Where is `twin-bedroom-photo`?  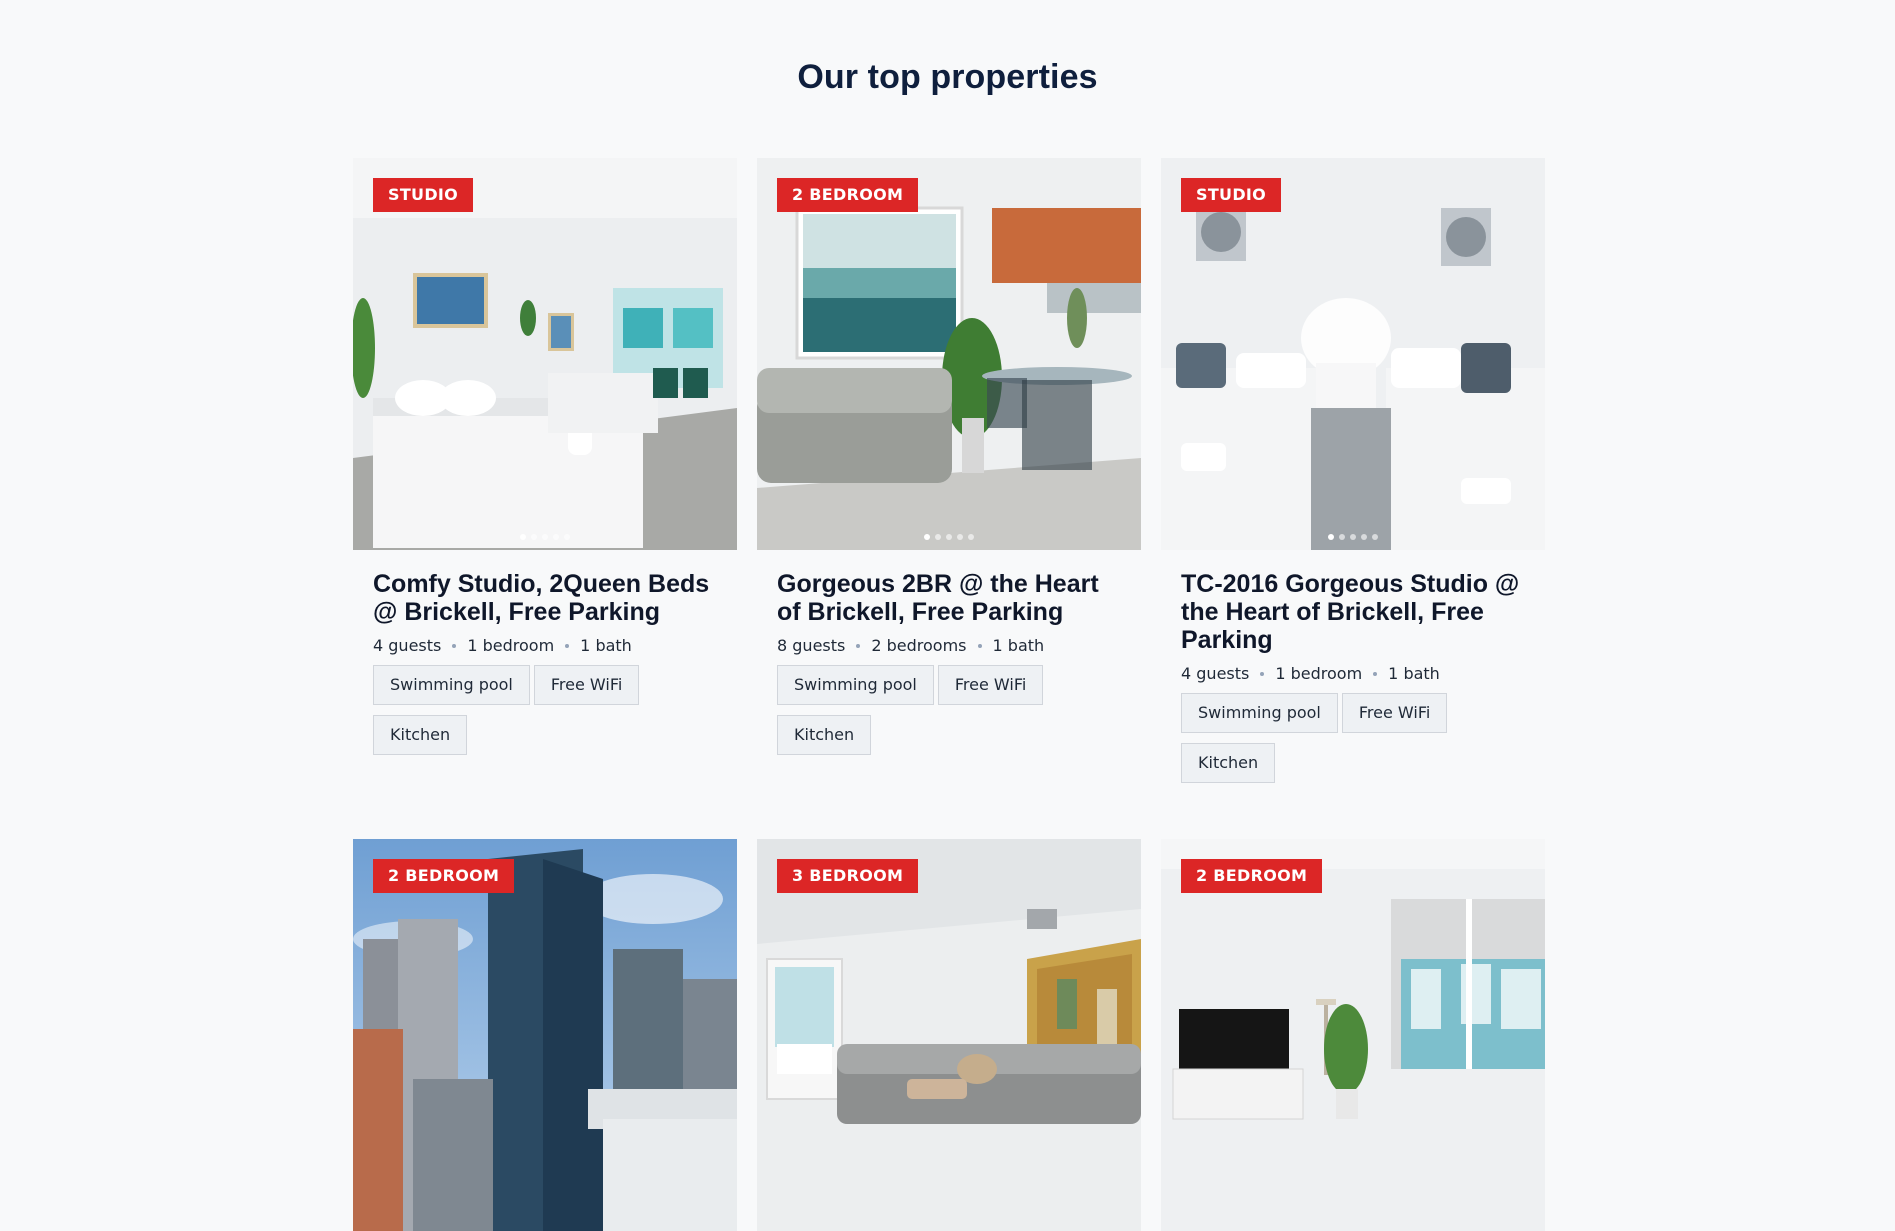 twin-bedroom-photo is located at coordinates (1353, 354).